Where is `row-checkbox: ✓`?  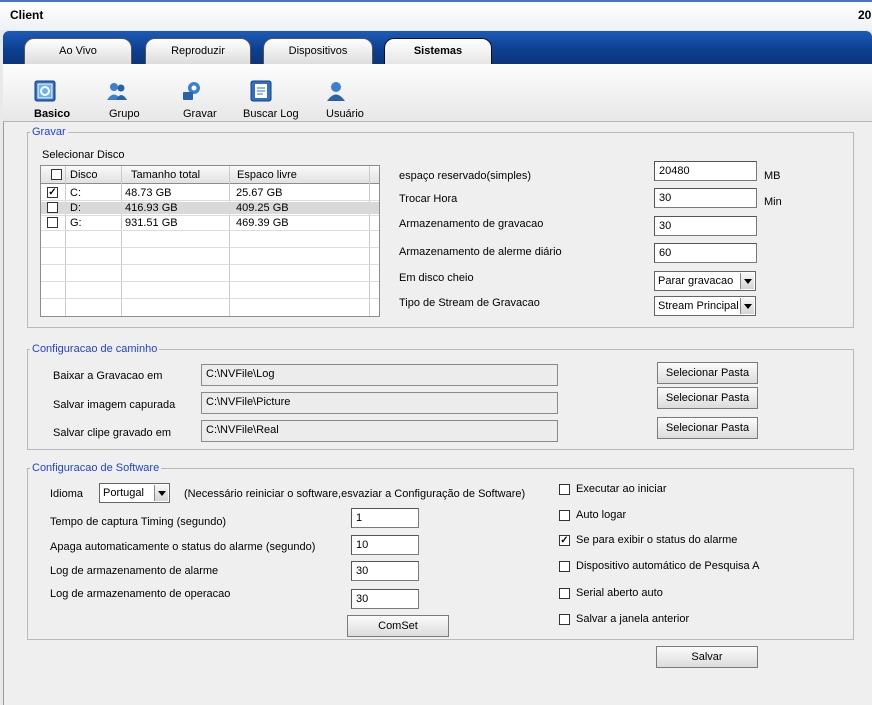 row-checkbox: ✓ is located at coordinates (52, 192).